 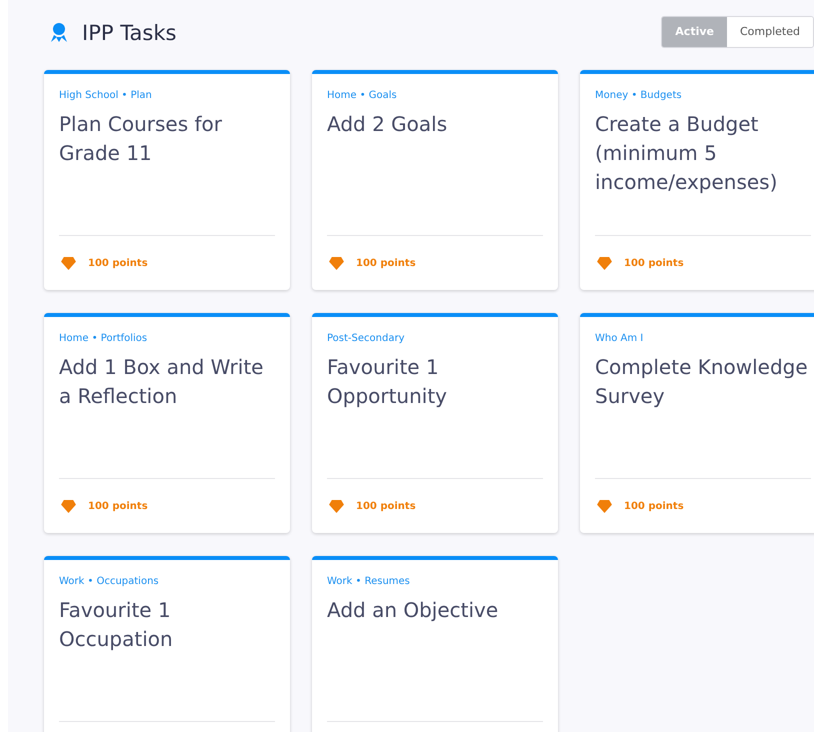 I want to click on task-category: Work • Resumes, so click(x=369, y=581).